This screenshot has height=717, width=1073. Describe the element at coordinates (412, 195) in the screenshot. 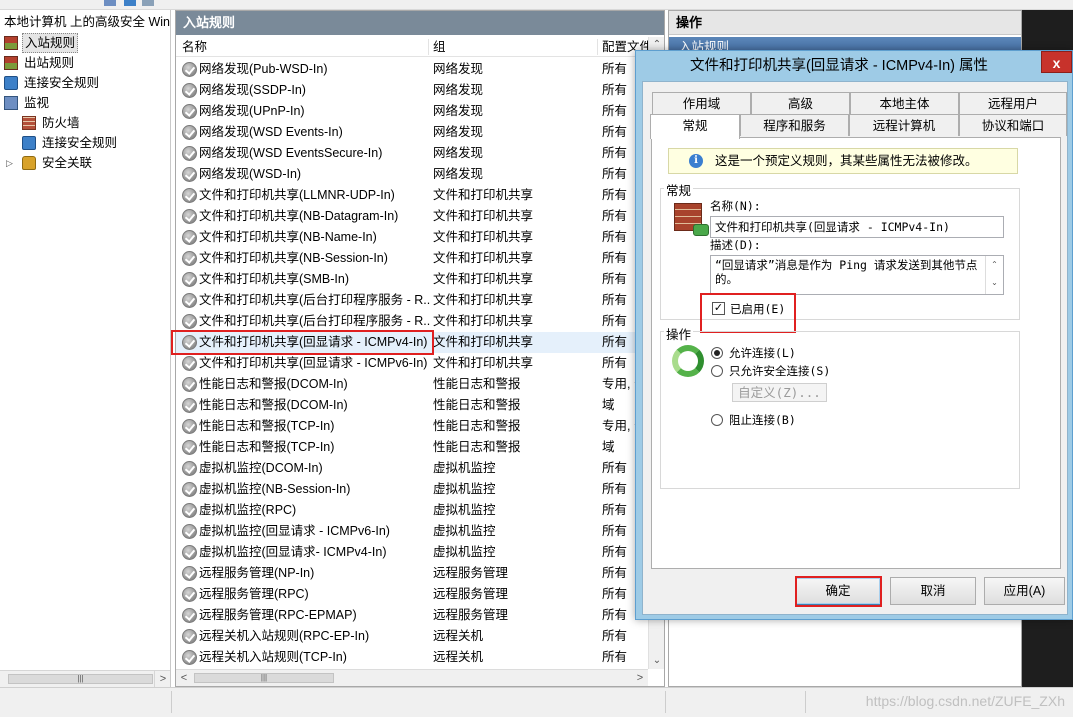

I see `table-row: 文件和打印机共享(LLMNR-UDP-In) 文件和打印机共享 所有` at that location.